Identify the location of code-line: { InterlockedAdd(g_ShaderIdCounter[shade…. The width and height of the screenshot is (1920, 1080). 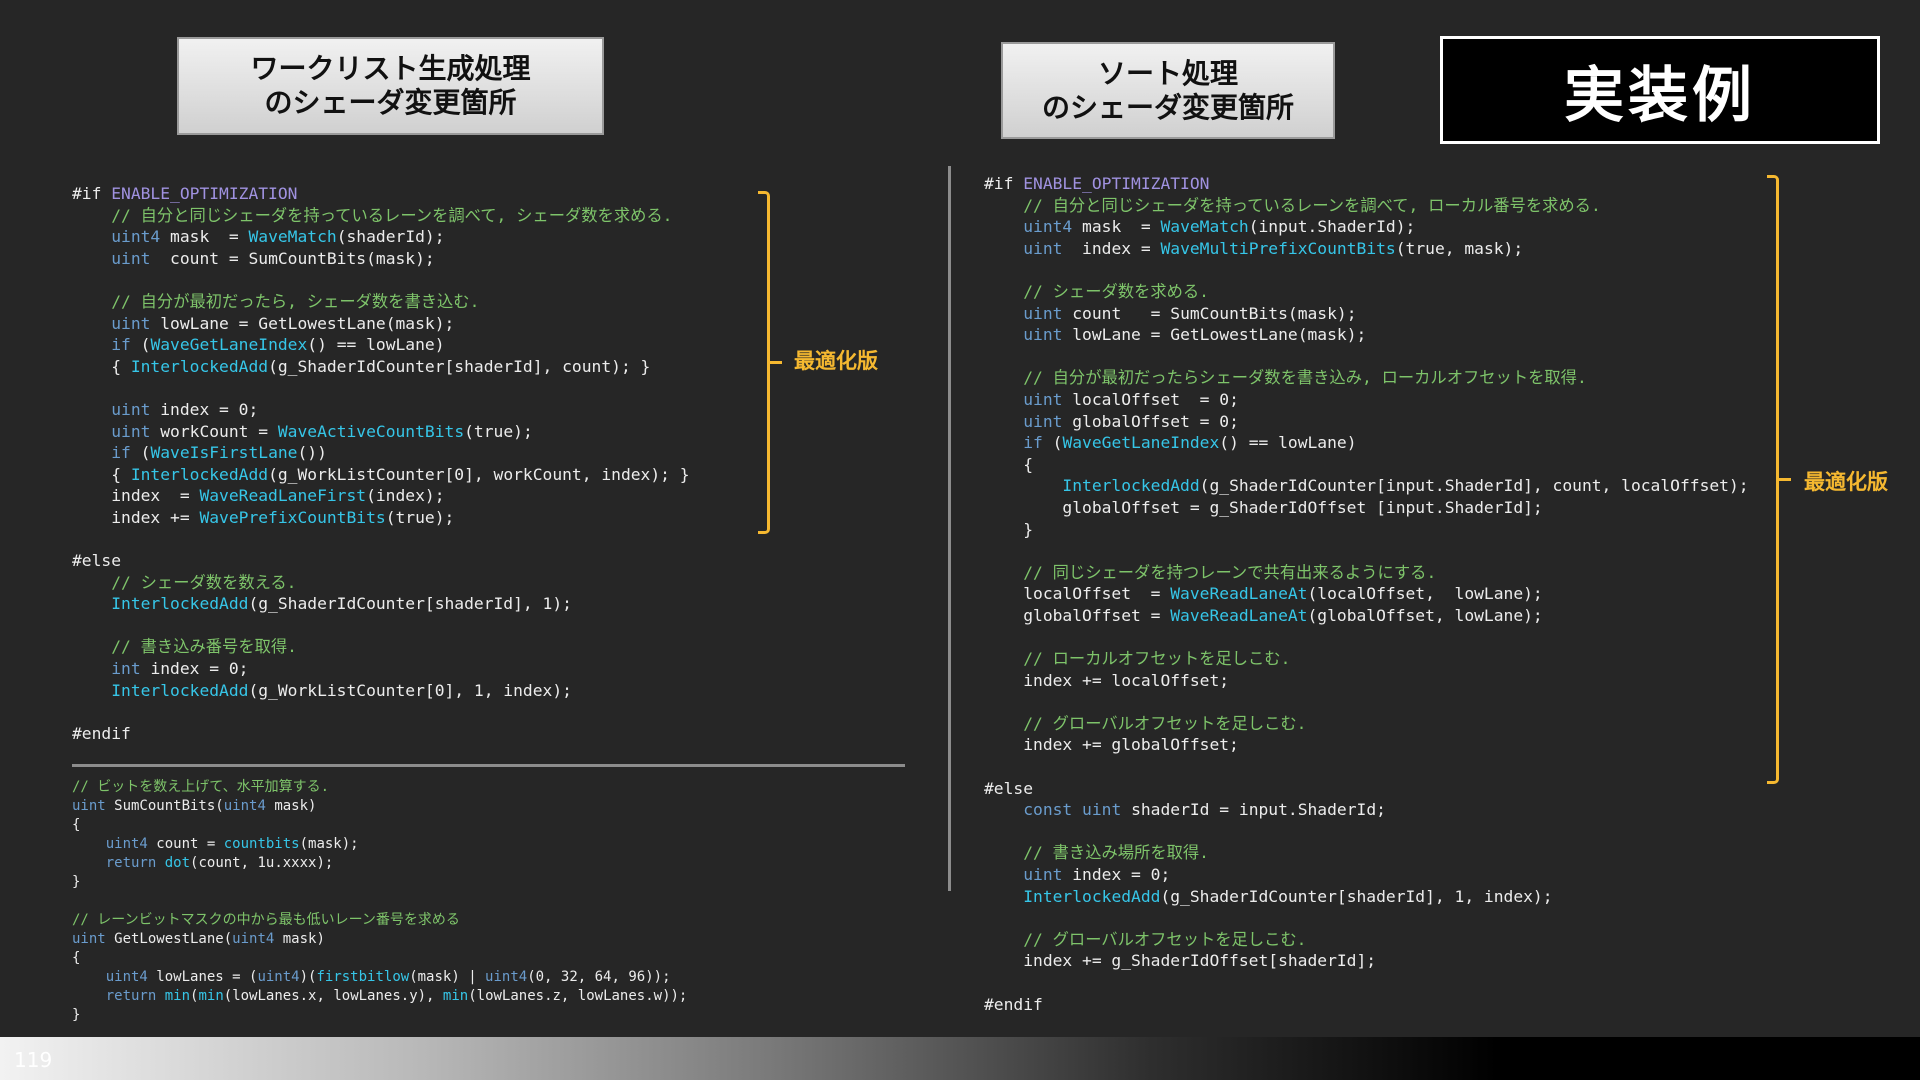
(381, 367).